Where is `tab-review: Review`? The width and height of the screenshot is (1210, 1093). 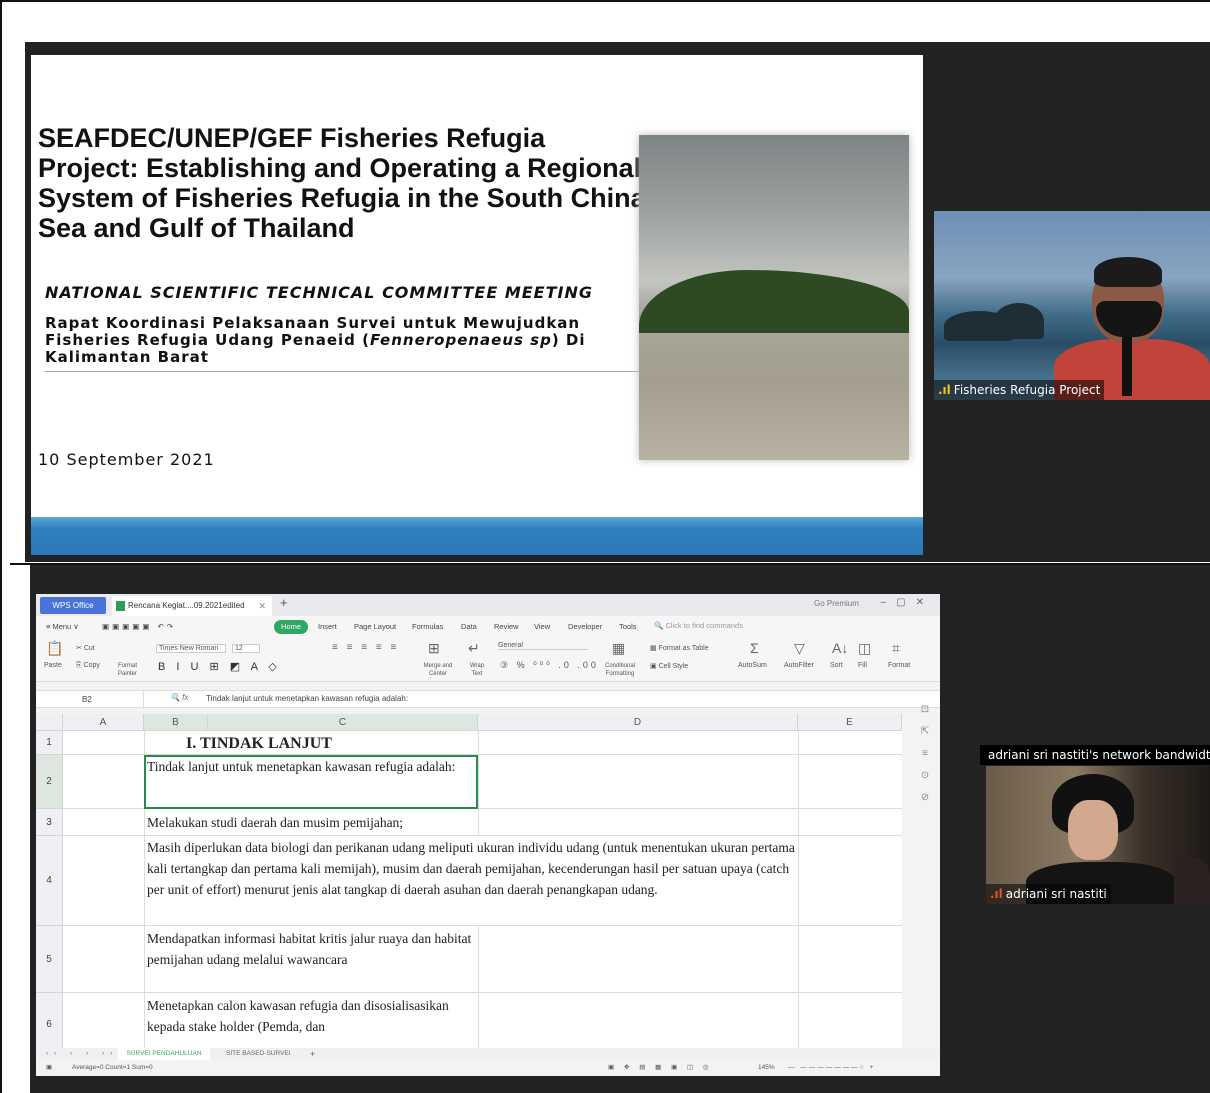 tab-review: Review is located at coordinates (506, 626).